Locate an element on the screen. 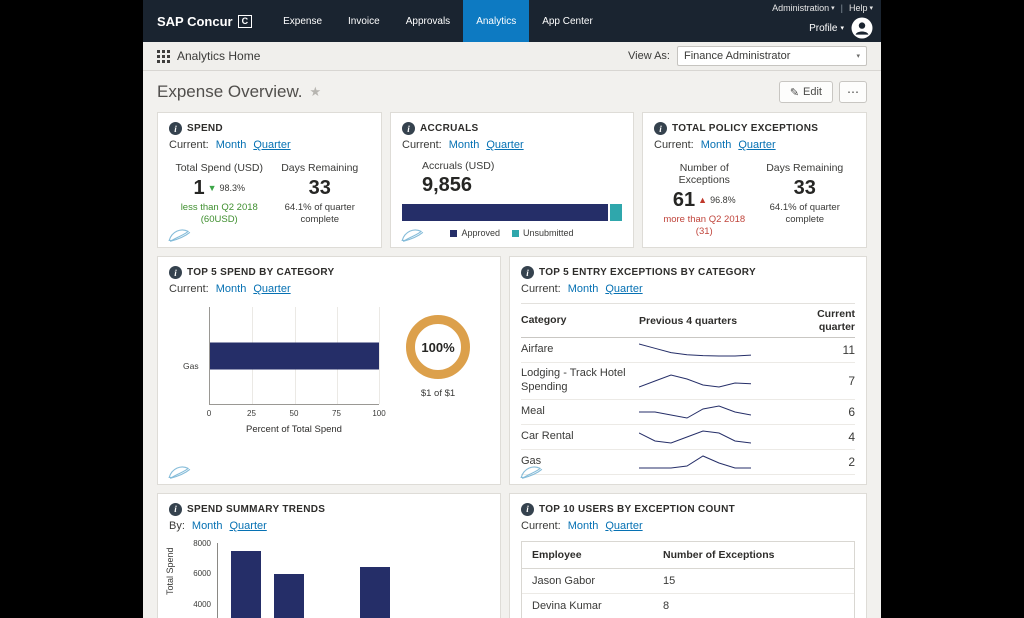  donut-chart: 100% is located at coordinates (438, 347).